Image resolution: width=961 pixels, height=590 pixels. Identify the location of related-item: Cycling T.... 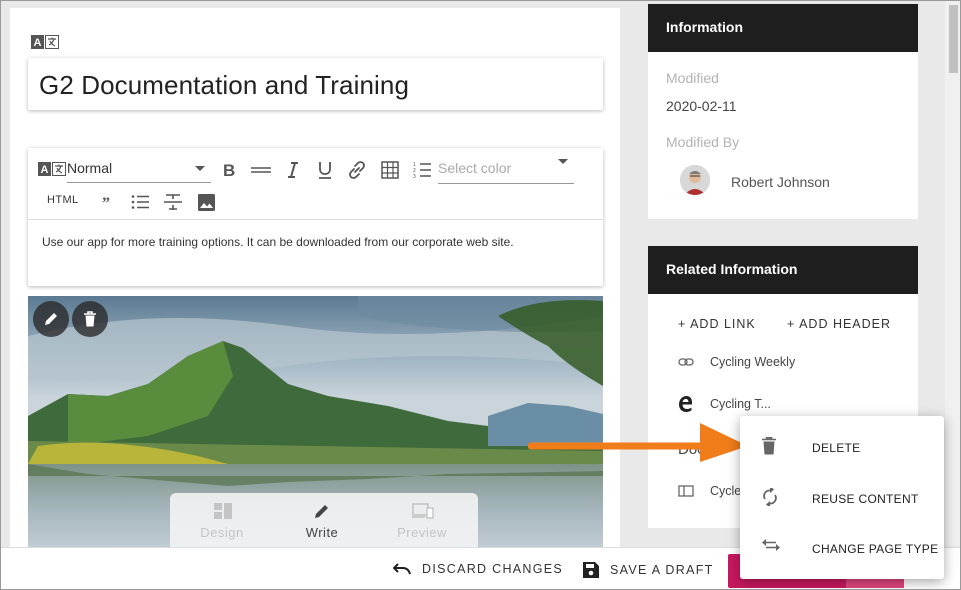
(724, 404).